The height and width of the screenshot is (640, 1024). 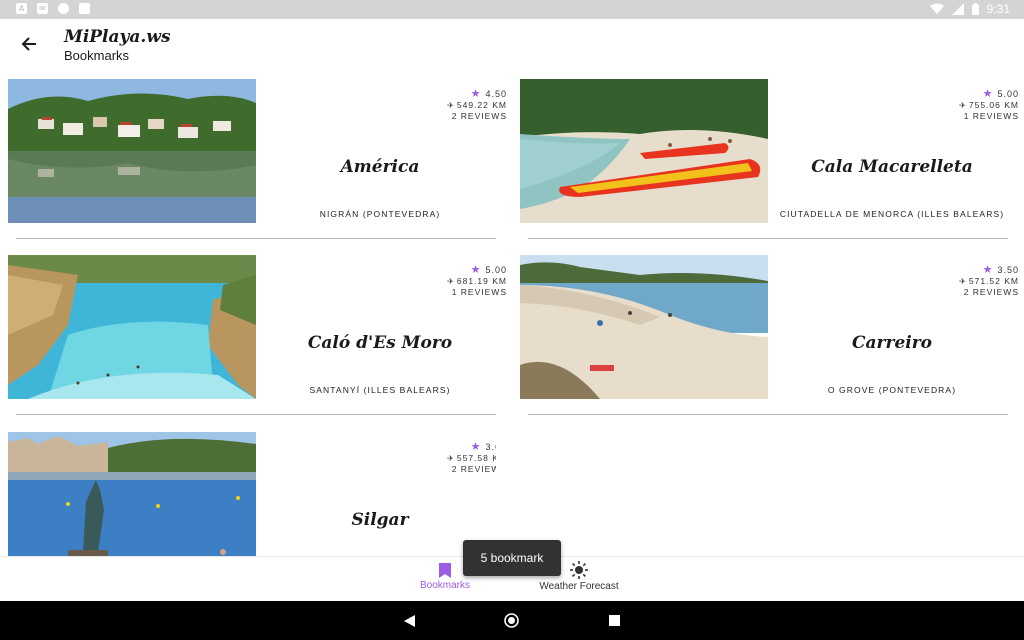 I want to click on beach-location: NIGRÁN (PONTEVEDRA), so click(x=380, y=214).